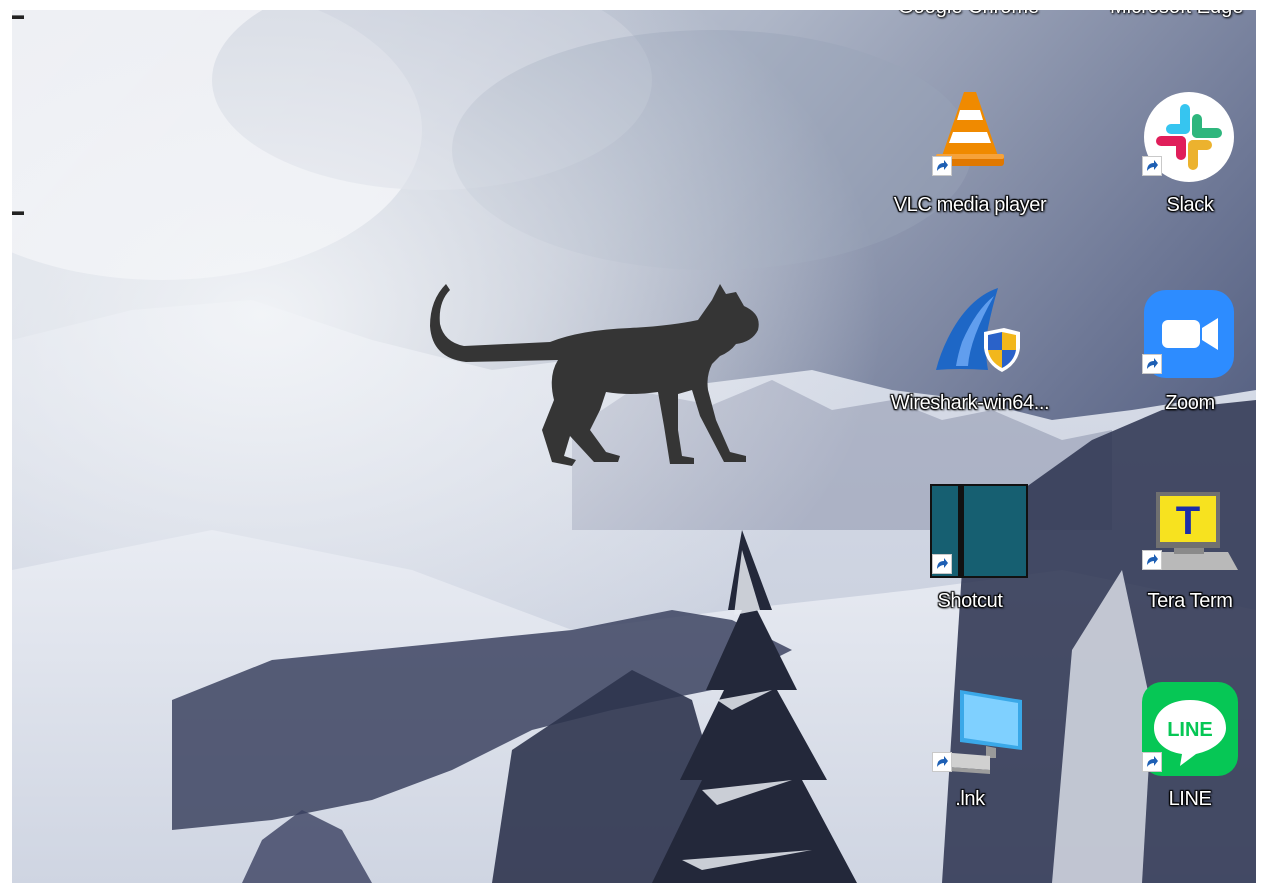  I want to click on desktop-icon-label: Zoom, so click(1190, 403).